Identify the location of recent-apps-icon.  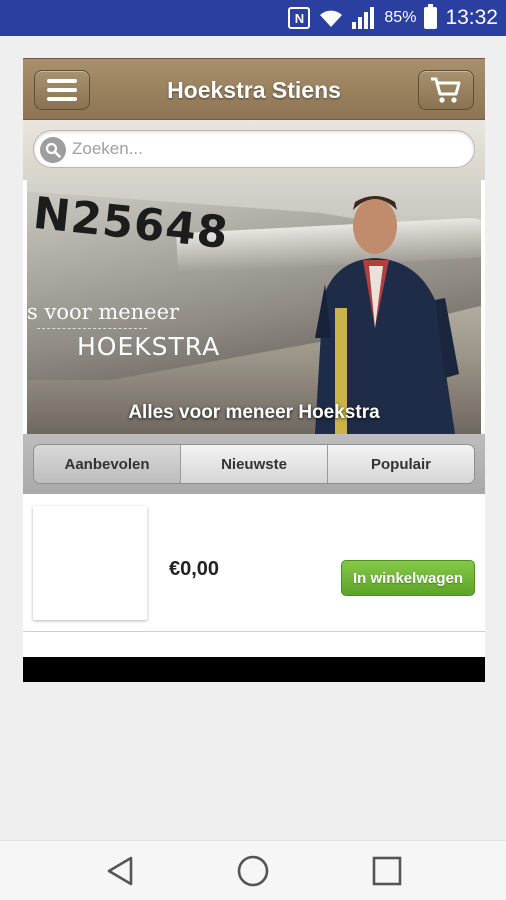
(387, 871).